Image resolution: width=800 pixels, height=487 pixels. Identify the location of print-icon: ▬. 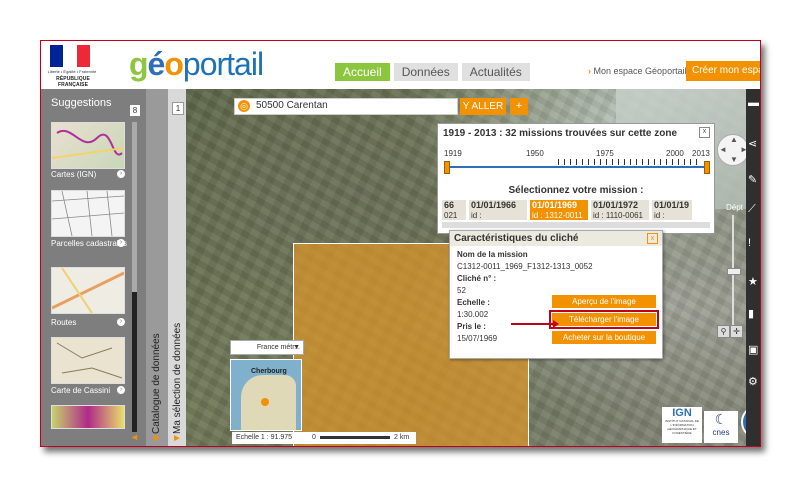
(753, 103).